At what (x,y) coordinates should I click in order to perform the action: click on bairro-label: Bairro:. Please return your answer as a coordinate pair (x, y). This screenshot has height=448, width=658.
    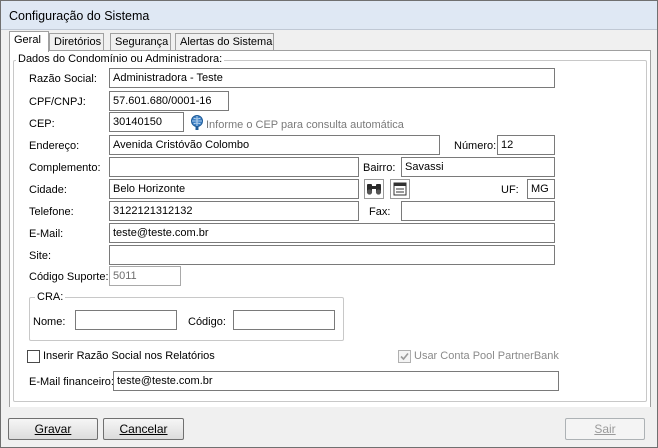
    Looking at the image, I should click on (379, 168).